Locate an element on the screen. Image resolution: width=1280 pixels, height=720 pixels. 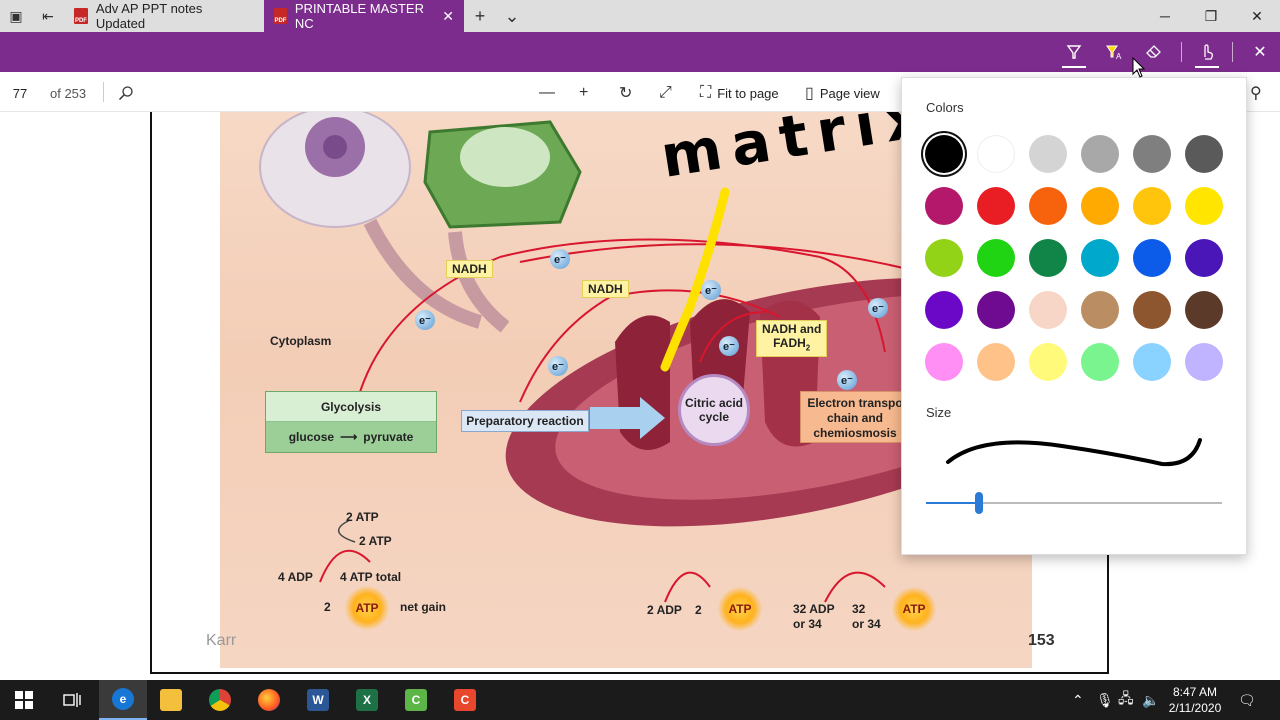
show-hidden-icons-button: ⌃ is located at coordinates (1078, 700).